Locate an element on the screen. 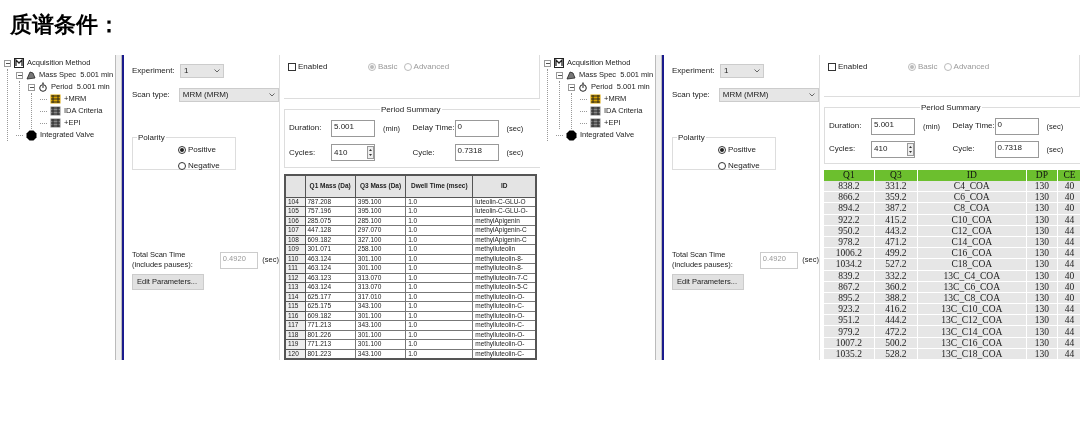 The height and width of the screenshot is (421, 1080). column-header: CE is located at coordinates (1068, 175).